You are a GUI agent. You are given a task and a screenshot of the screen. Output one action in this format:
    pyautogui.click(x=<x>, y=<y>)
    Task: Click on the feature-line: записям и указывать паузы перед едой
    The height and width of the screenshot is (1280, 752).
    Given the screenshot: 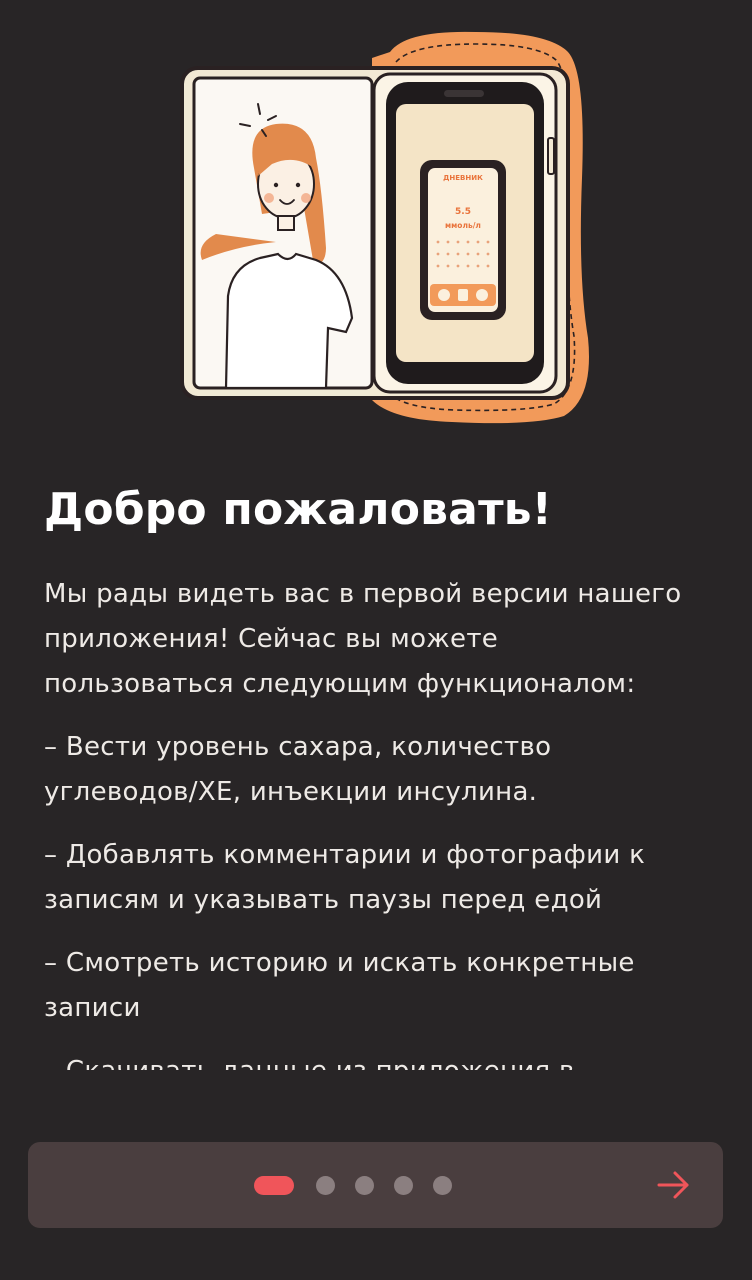 What is the action you would take?
    pyautogui.click(x=323, y=900)
    